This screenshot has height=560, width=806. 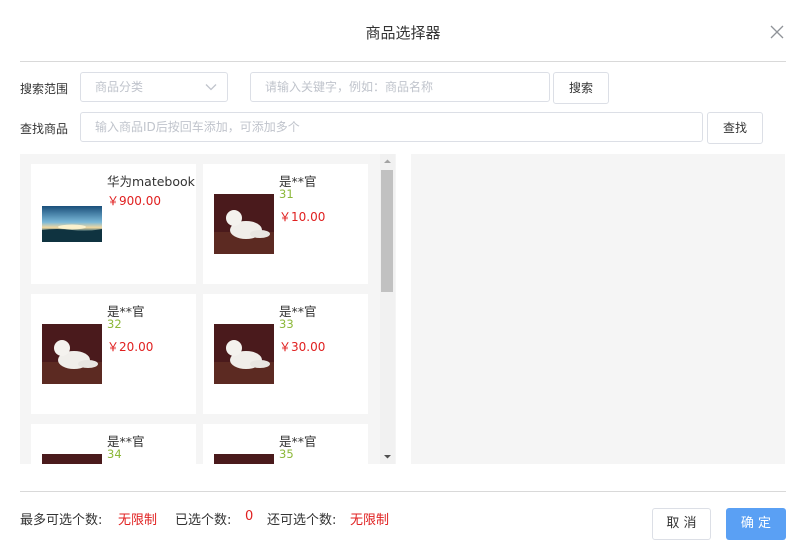 I want to click on scroll-down-arrow-icon, so click(x=387, y=456).